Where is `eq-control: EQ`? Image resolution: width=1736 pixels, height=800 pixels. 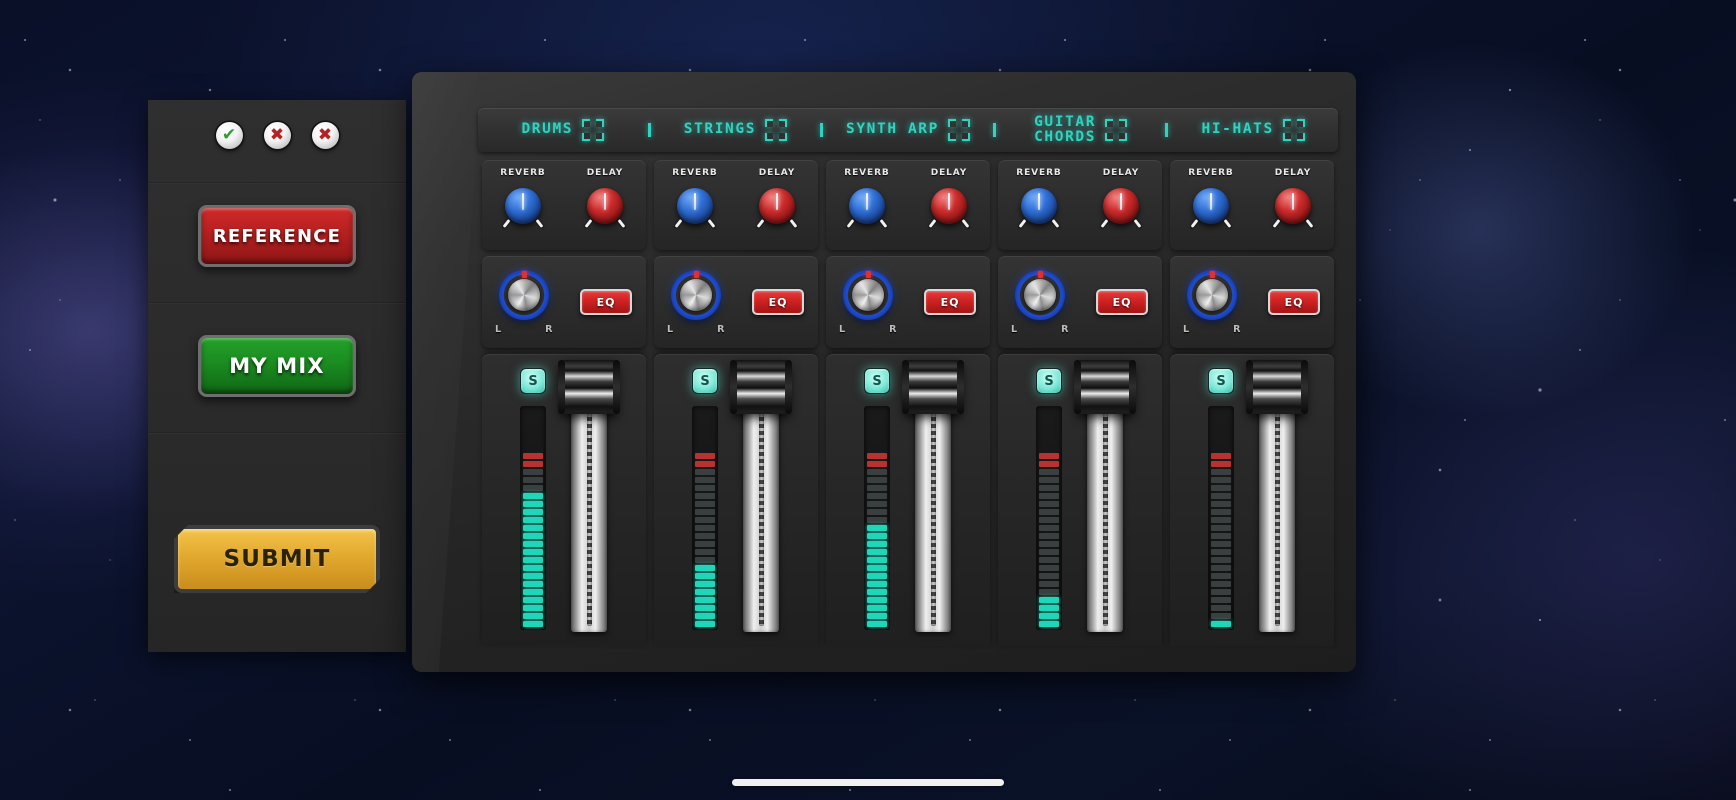
eq-control: EQ is located at coordinates (606, 302).